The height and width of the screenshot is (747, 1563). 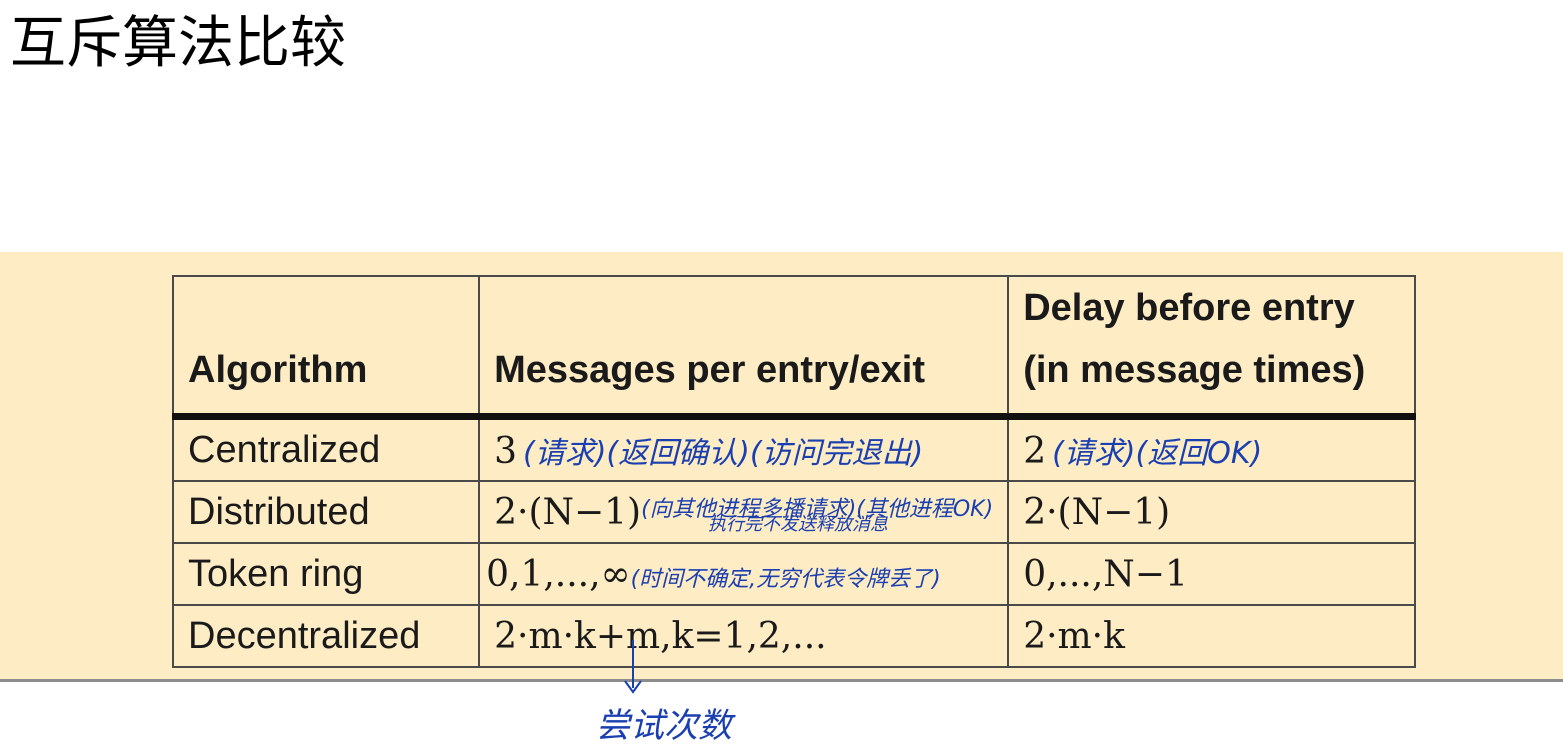 I want to click on arrow-down-icon, so click(x=633, y=687).